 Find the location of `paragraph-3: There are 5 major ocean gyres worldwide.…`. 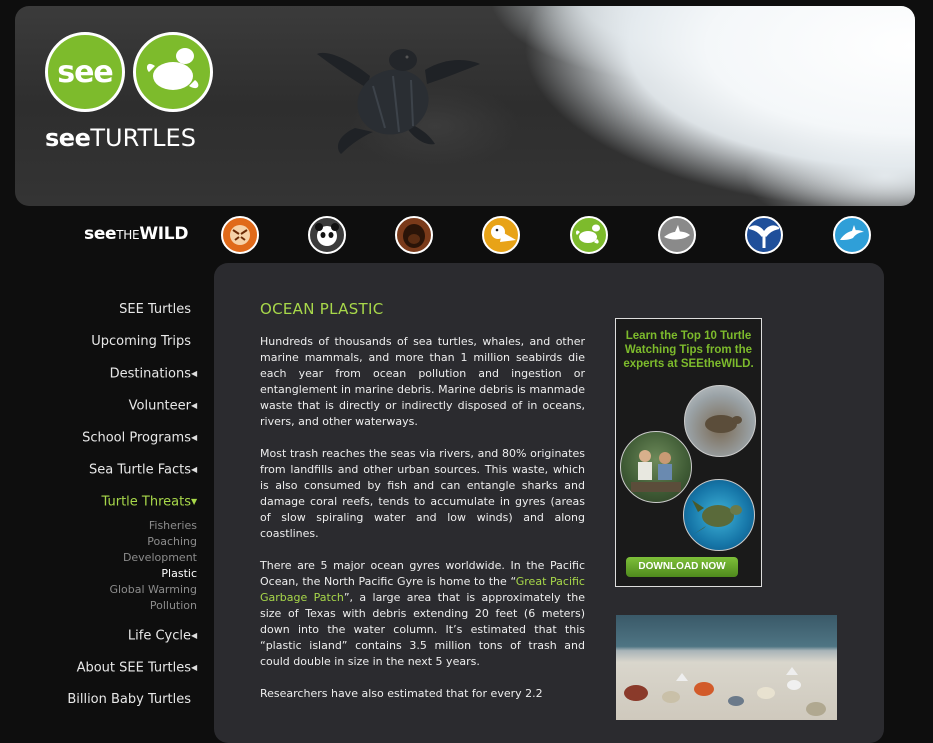

paragraph-3: There are 5 major ocean gyres worldwide.… is located at coordinates (422, 614).